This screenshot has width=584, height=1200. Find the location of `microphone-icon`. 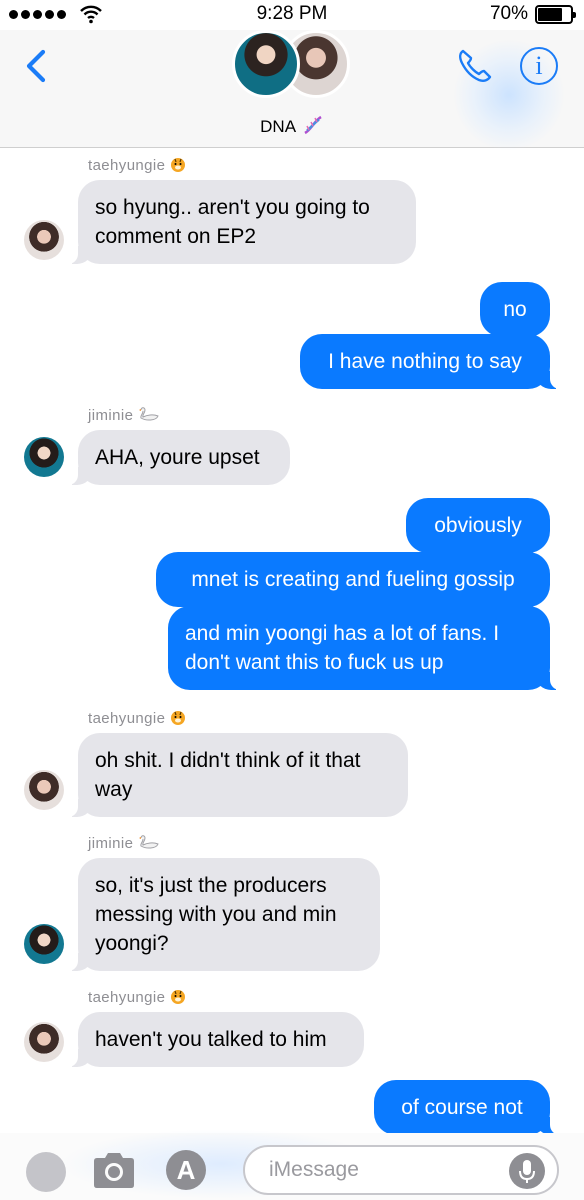

microphone-icon is located at coordinates (527, 1171).